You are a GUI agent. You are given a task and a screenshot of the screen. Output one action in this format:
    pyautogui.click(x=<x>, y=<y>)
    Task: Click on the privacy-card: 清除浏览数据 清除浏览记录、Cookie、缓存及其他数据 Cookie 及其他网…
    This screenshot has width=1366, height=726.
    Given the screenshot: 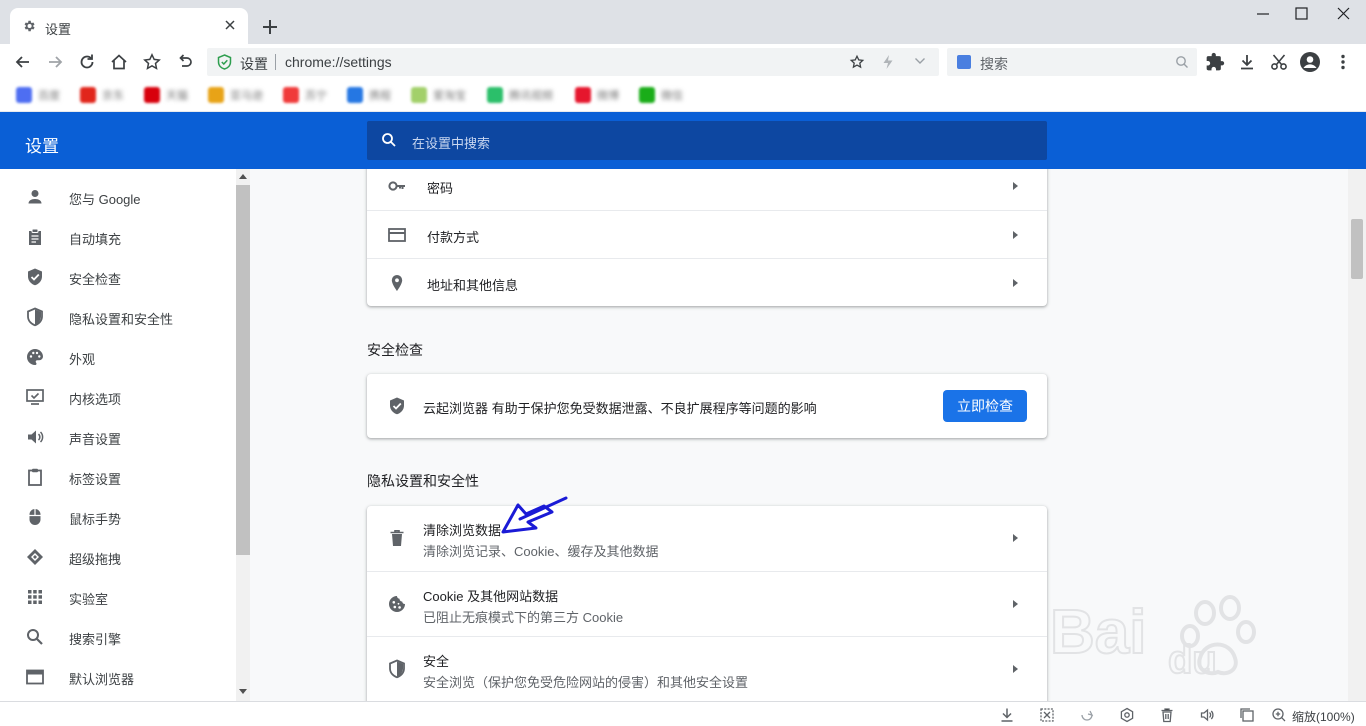 What is the action you would take?
    pyautogui.click(x=707, y=603)
    